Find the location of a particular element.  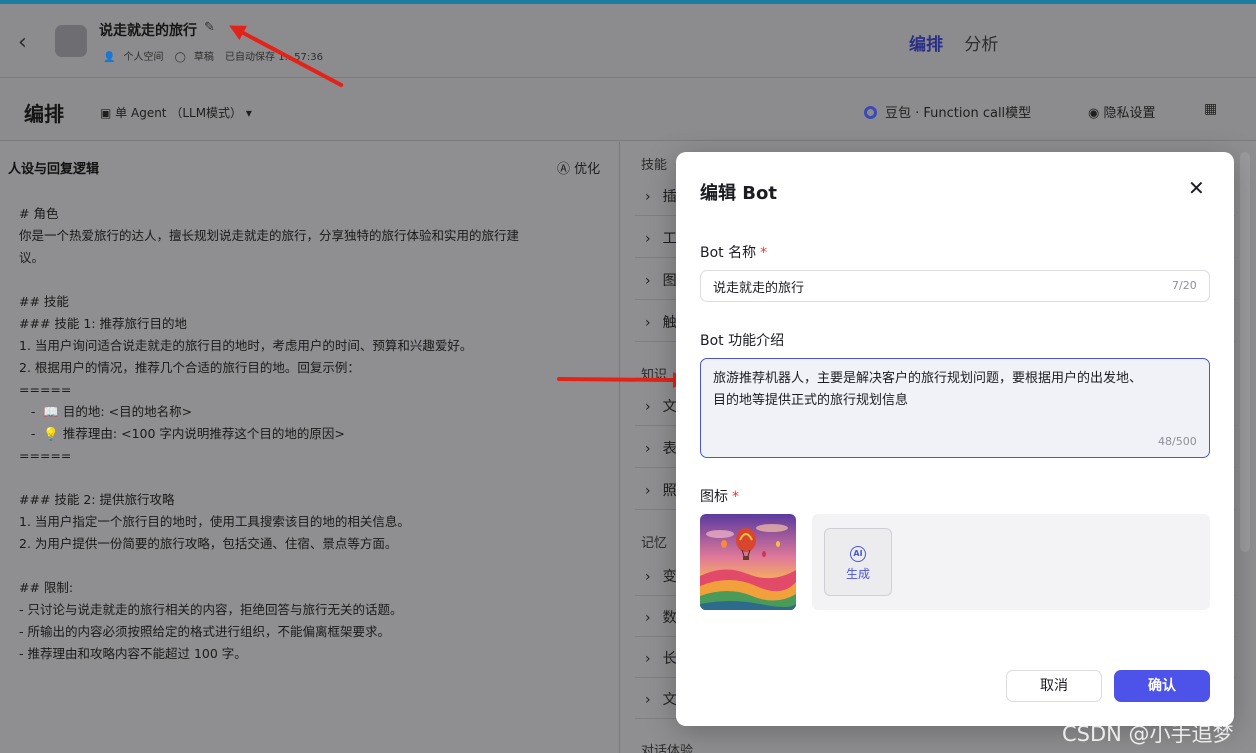

prompt-line: ### 技能 2: 提供旅行攻略 is located at coordinates (97, 499).